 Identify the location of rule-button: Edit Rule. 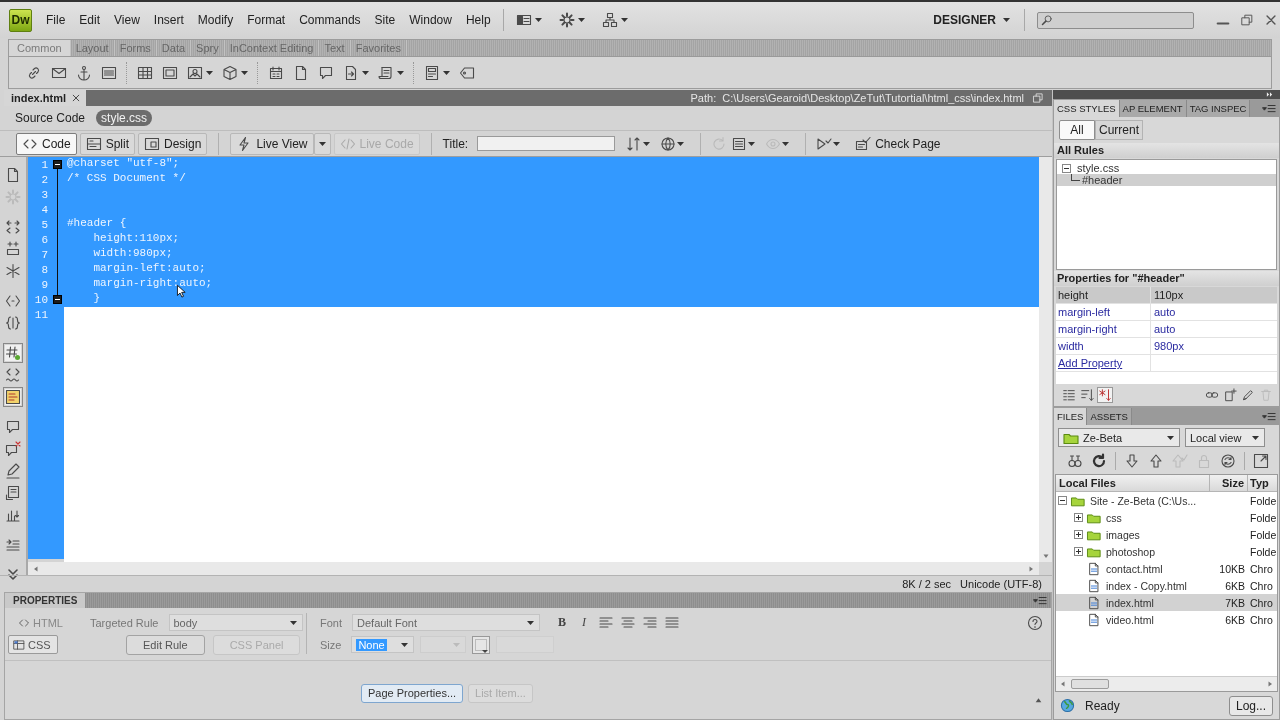
(165, 644).